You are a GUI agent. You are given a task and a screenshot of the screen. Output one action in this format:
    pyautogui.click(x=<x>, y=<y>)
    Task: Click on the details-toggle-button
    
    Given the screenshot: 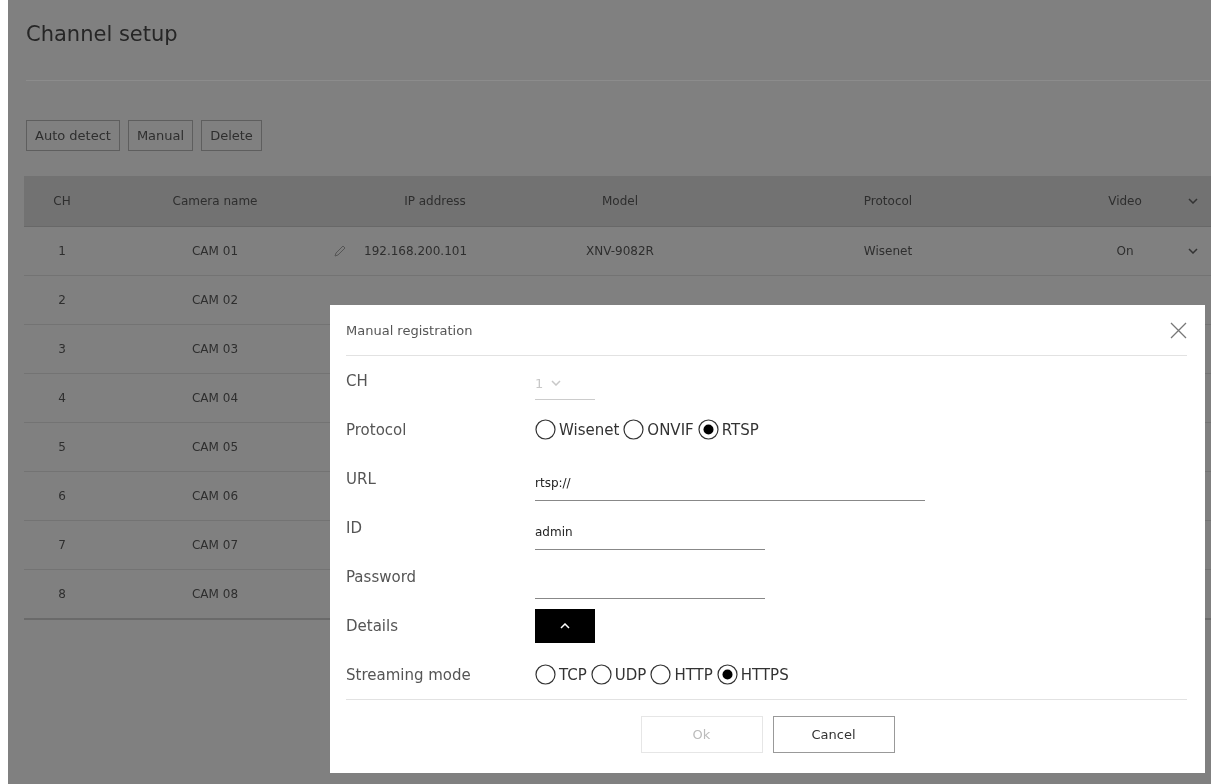 What is the action you would take?
    pyautogui.click(x=565, y=625)
    